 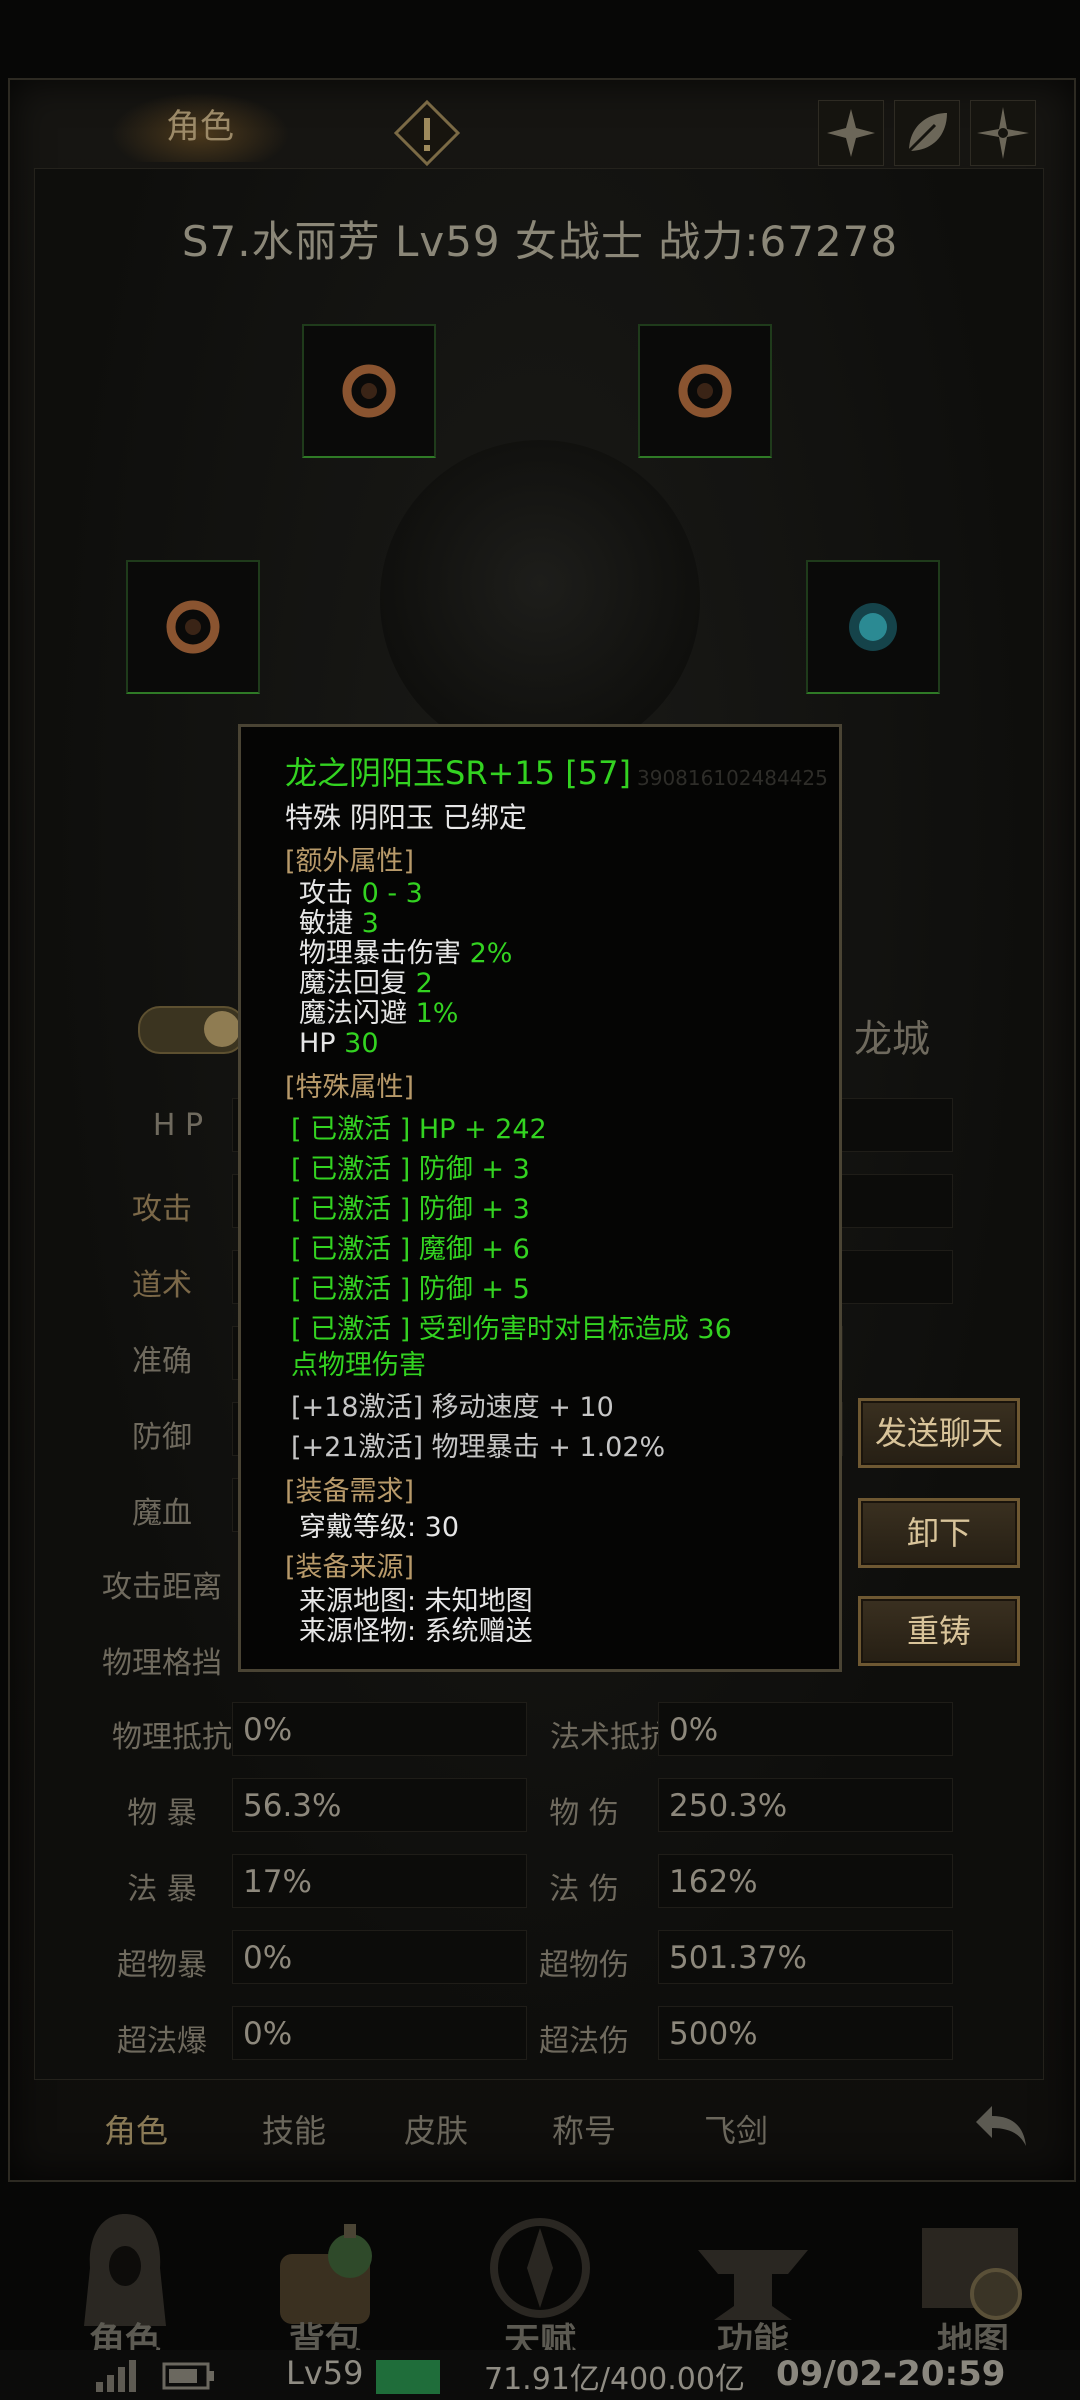 What do you see at coordinates (939, 1533) in the screenshot?
I see `unequip-button: 卸下` at bounding box center [939, 1533].